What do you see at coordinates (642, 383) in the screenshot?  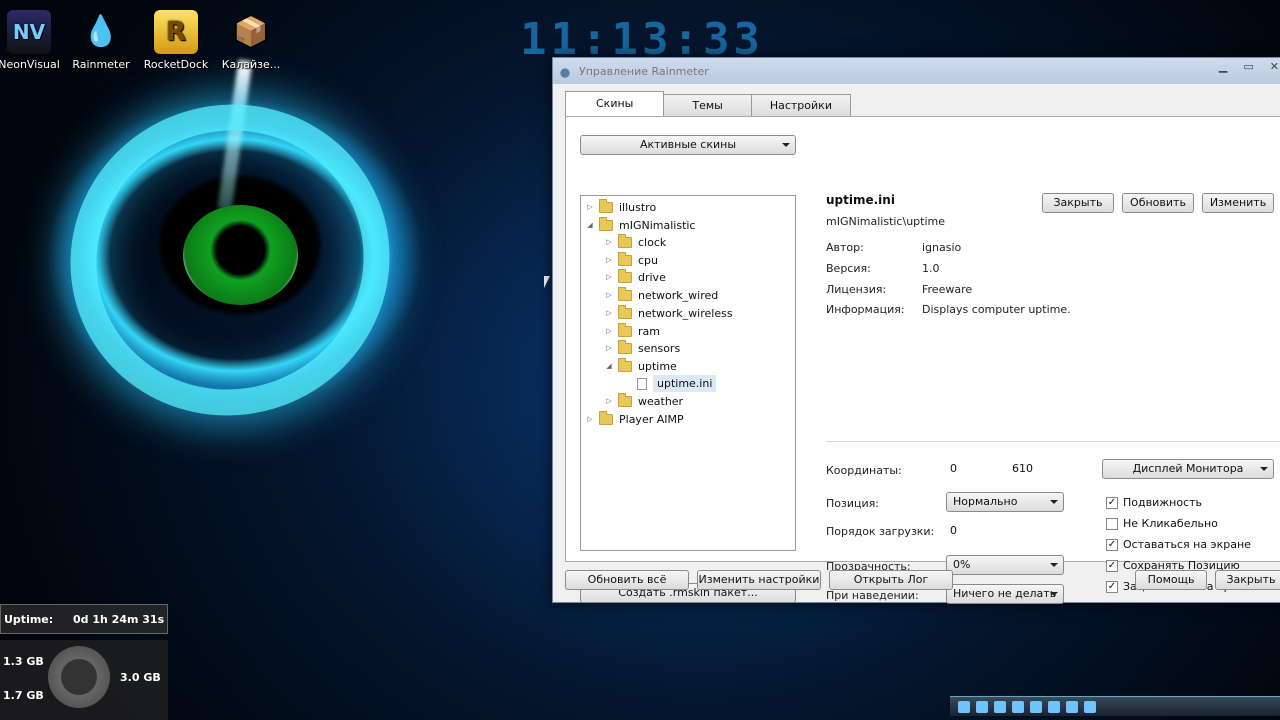 I see `ini-file-icon` at bounding box center [642, 383].